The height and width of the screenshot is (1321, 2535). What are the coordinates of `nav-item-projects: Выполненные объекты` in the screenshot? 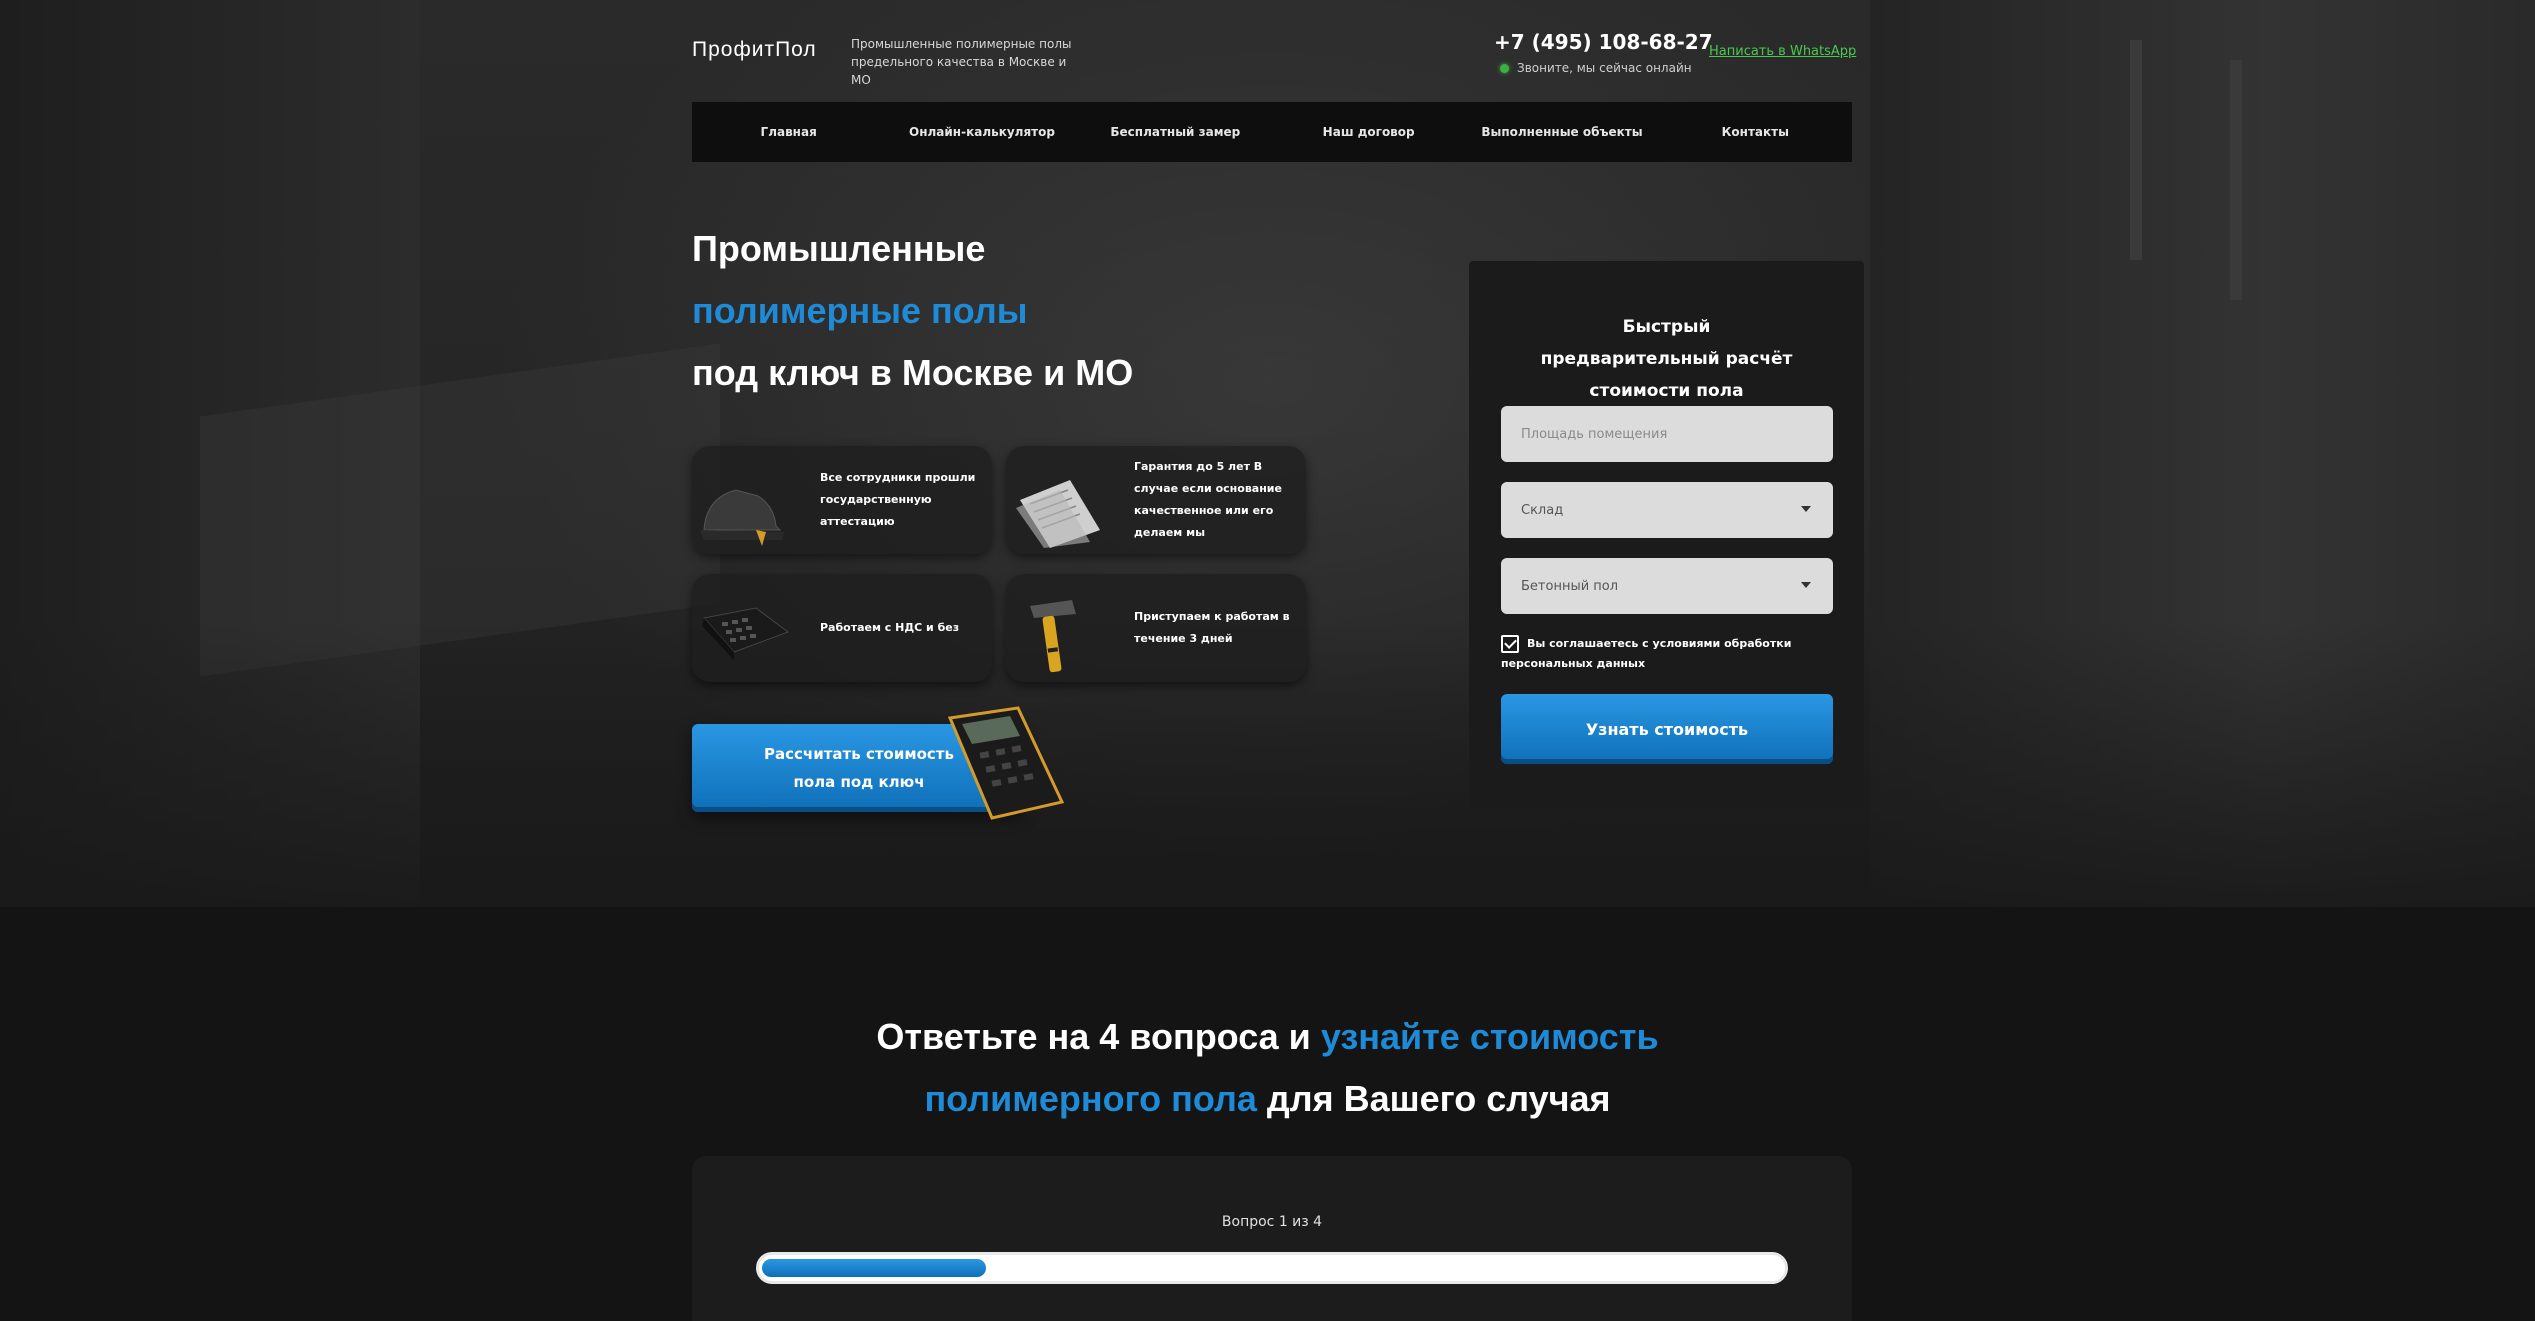 It's located at (1561, 132).